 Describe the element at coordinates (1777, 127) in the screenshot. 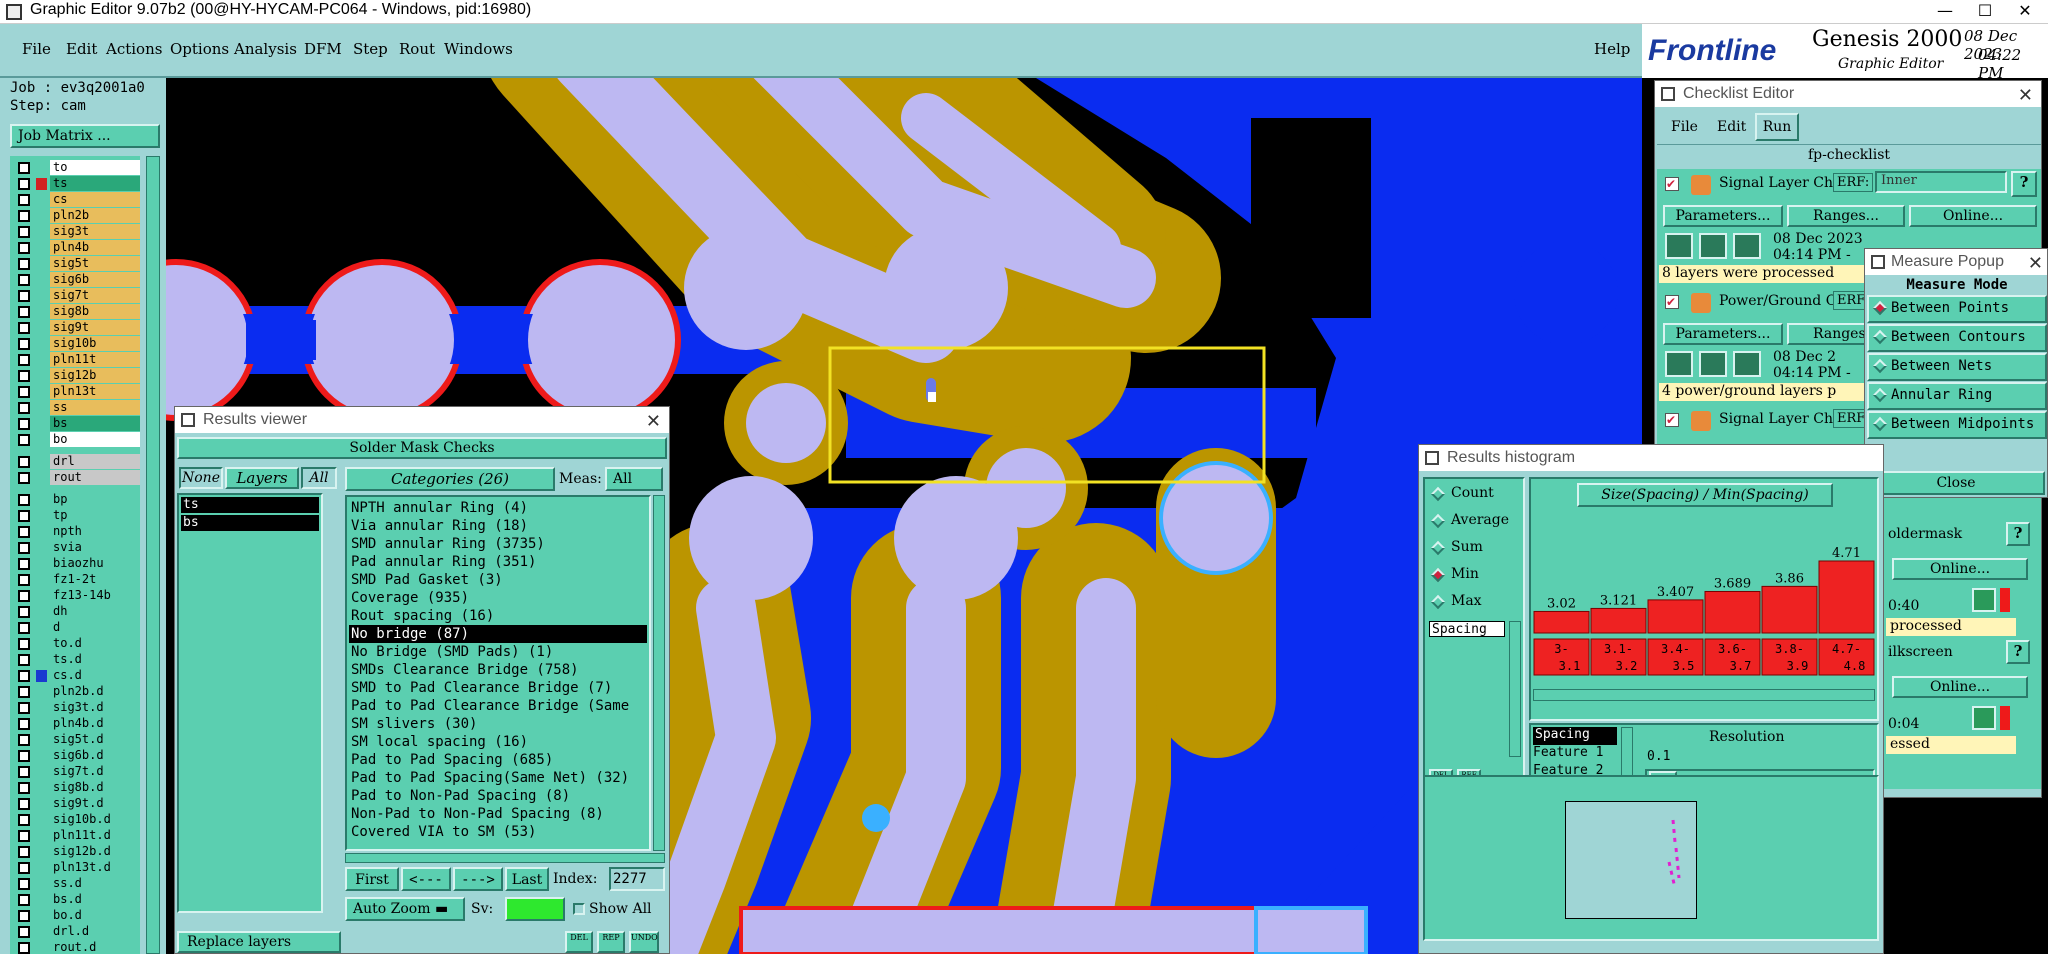

I see `checklist-menu-run: Run` at that location.